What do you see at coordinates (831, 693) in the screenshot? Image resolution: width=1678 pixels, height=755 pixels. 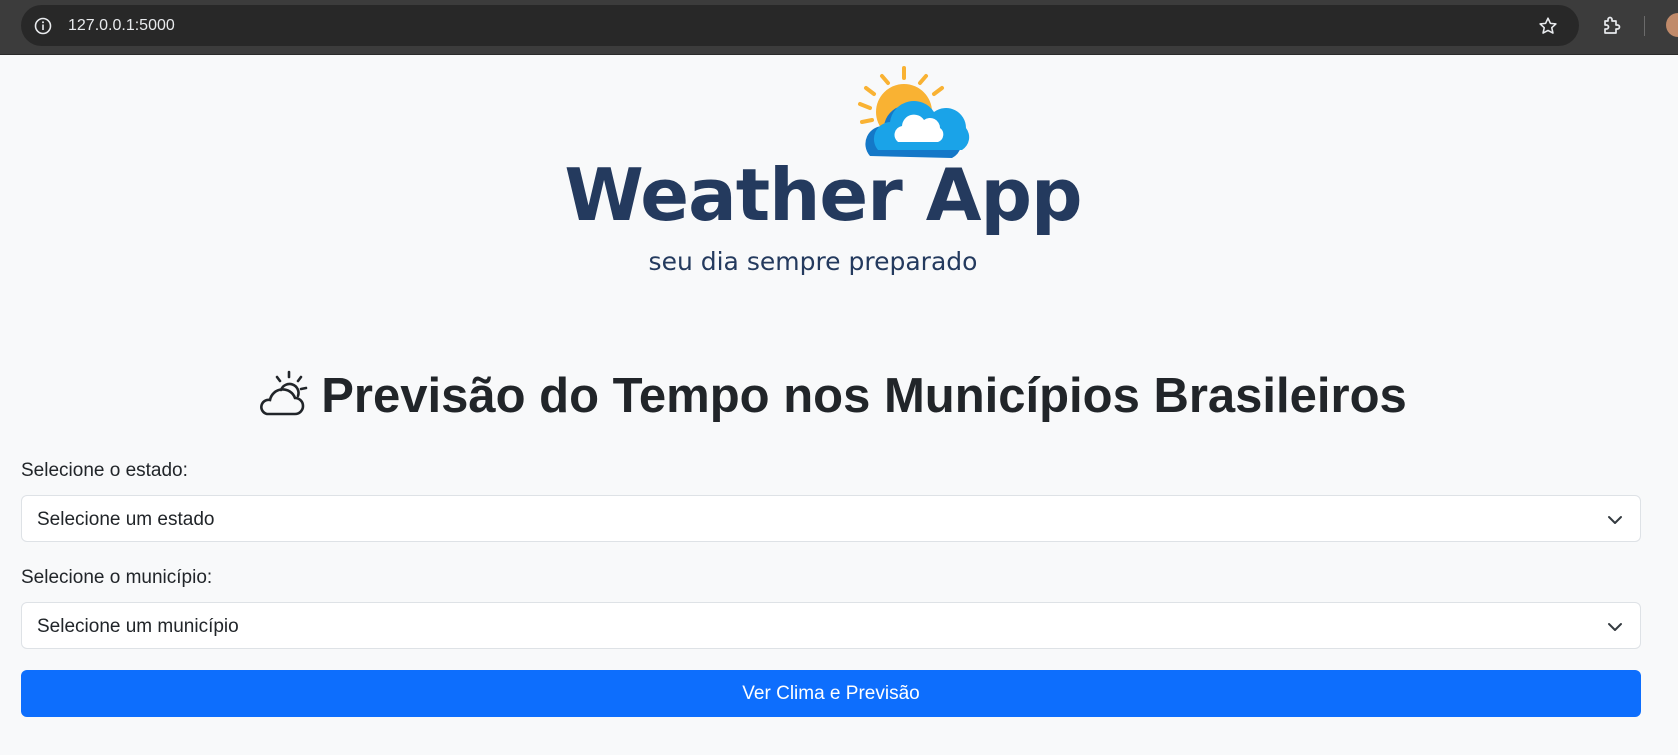 I see `submit-button: Ver Clima e Previsão` at bounding box center [831, 693].